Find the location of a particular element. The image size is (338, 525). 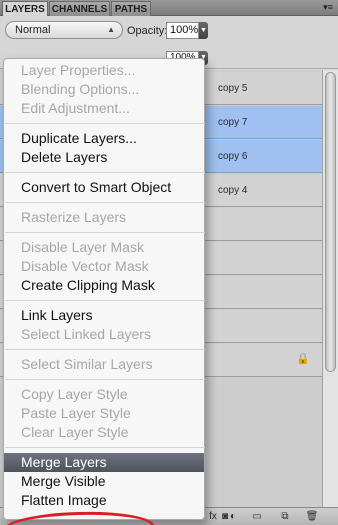

menu-item-delete-layers: Delete Layers is located at coordinates (104, 157).